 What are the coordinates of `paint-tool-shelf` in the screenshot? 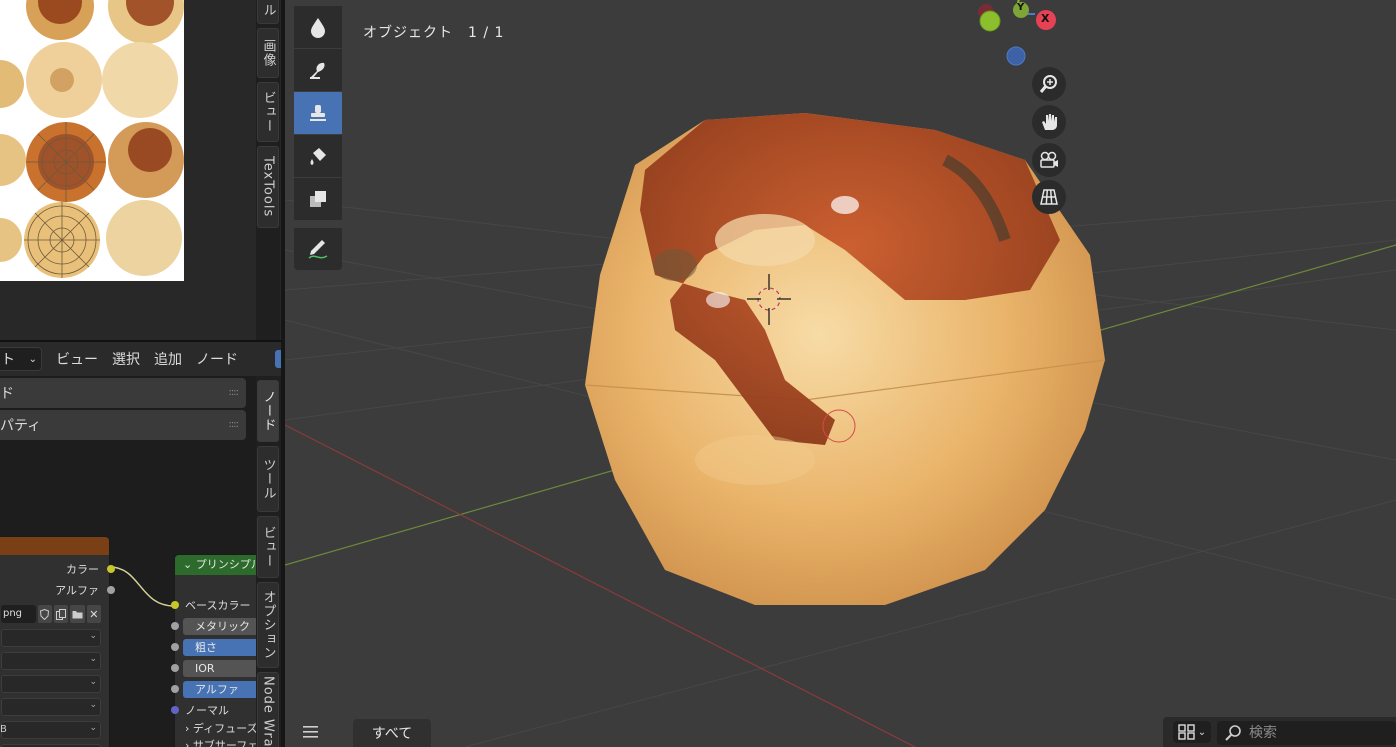 It's located at (317, 137).